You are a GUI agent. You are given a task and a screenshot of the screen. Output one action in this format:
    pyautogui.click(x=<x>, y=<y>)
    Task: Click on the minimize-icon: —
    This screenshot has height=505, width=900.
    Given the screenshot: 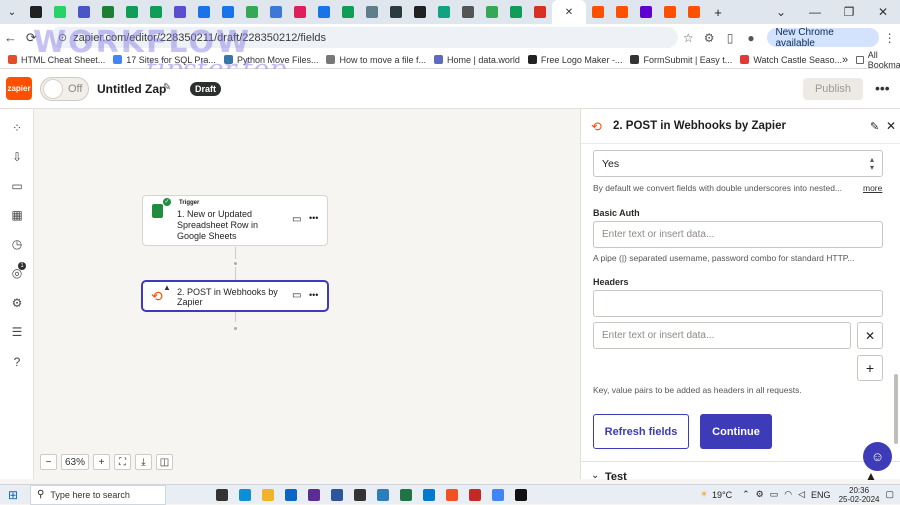 What is the action you would take?
    pyautogui.click(x=815, y=12)
    